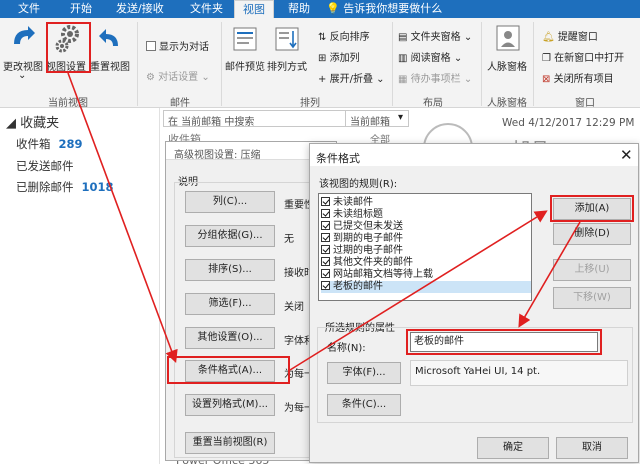 The image size is (640, 464). Describe the element at coordinates (377, 119) in the screenshot. I see `search-scope-dropdown: 当前邮箱 ▾` at that location.